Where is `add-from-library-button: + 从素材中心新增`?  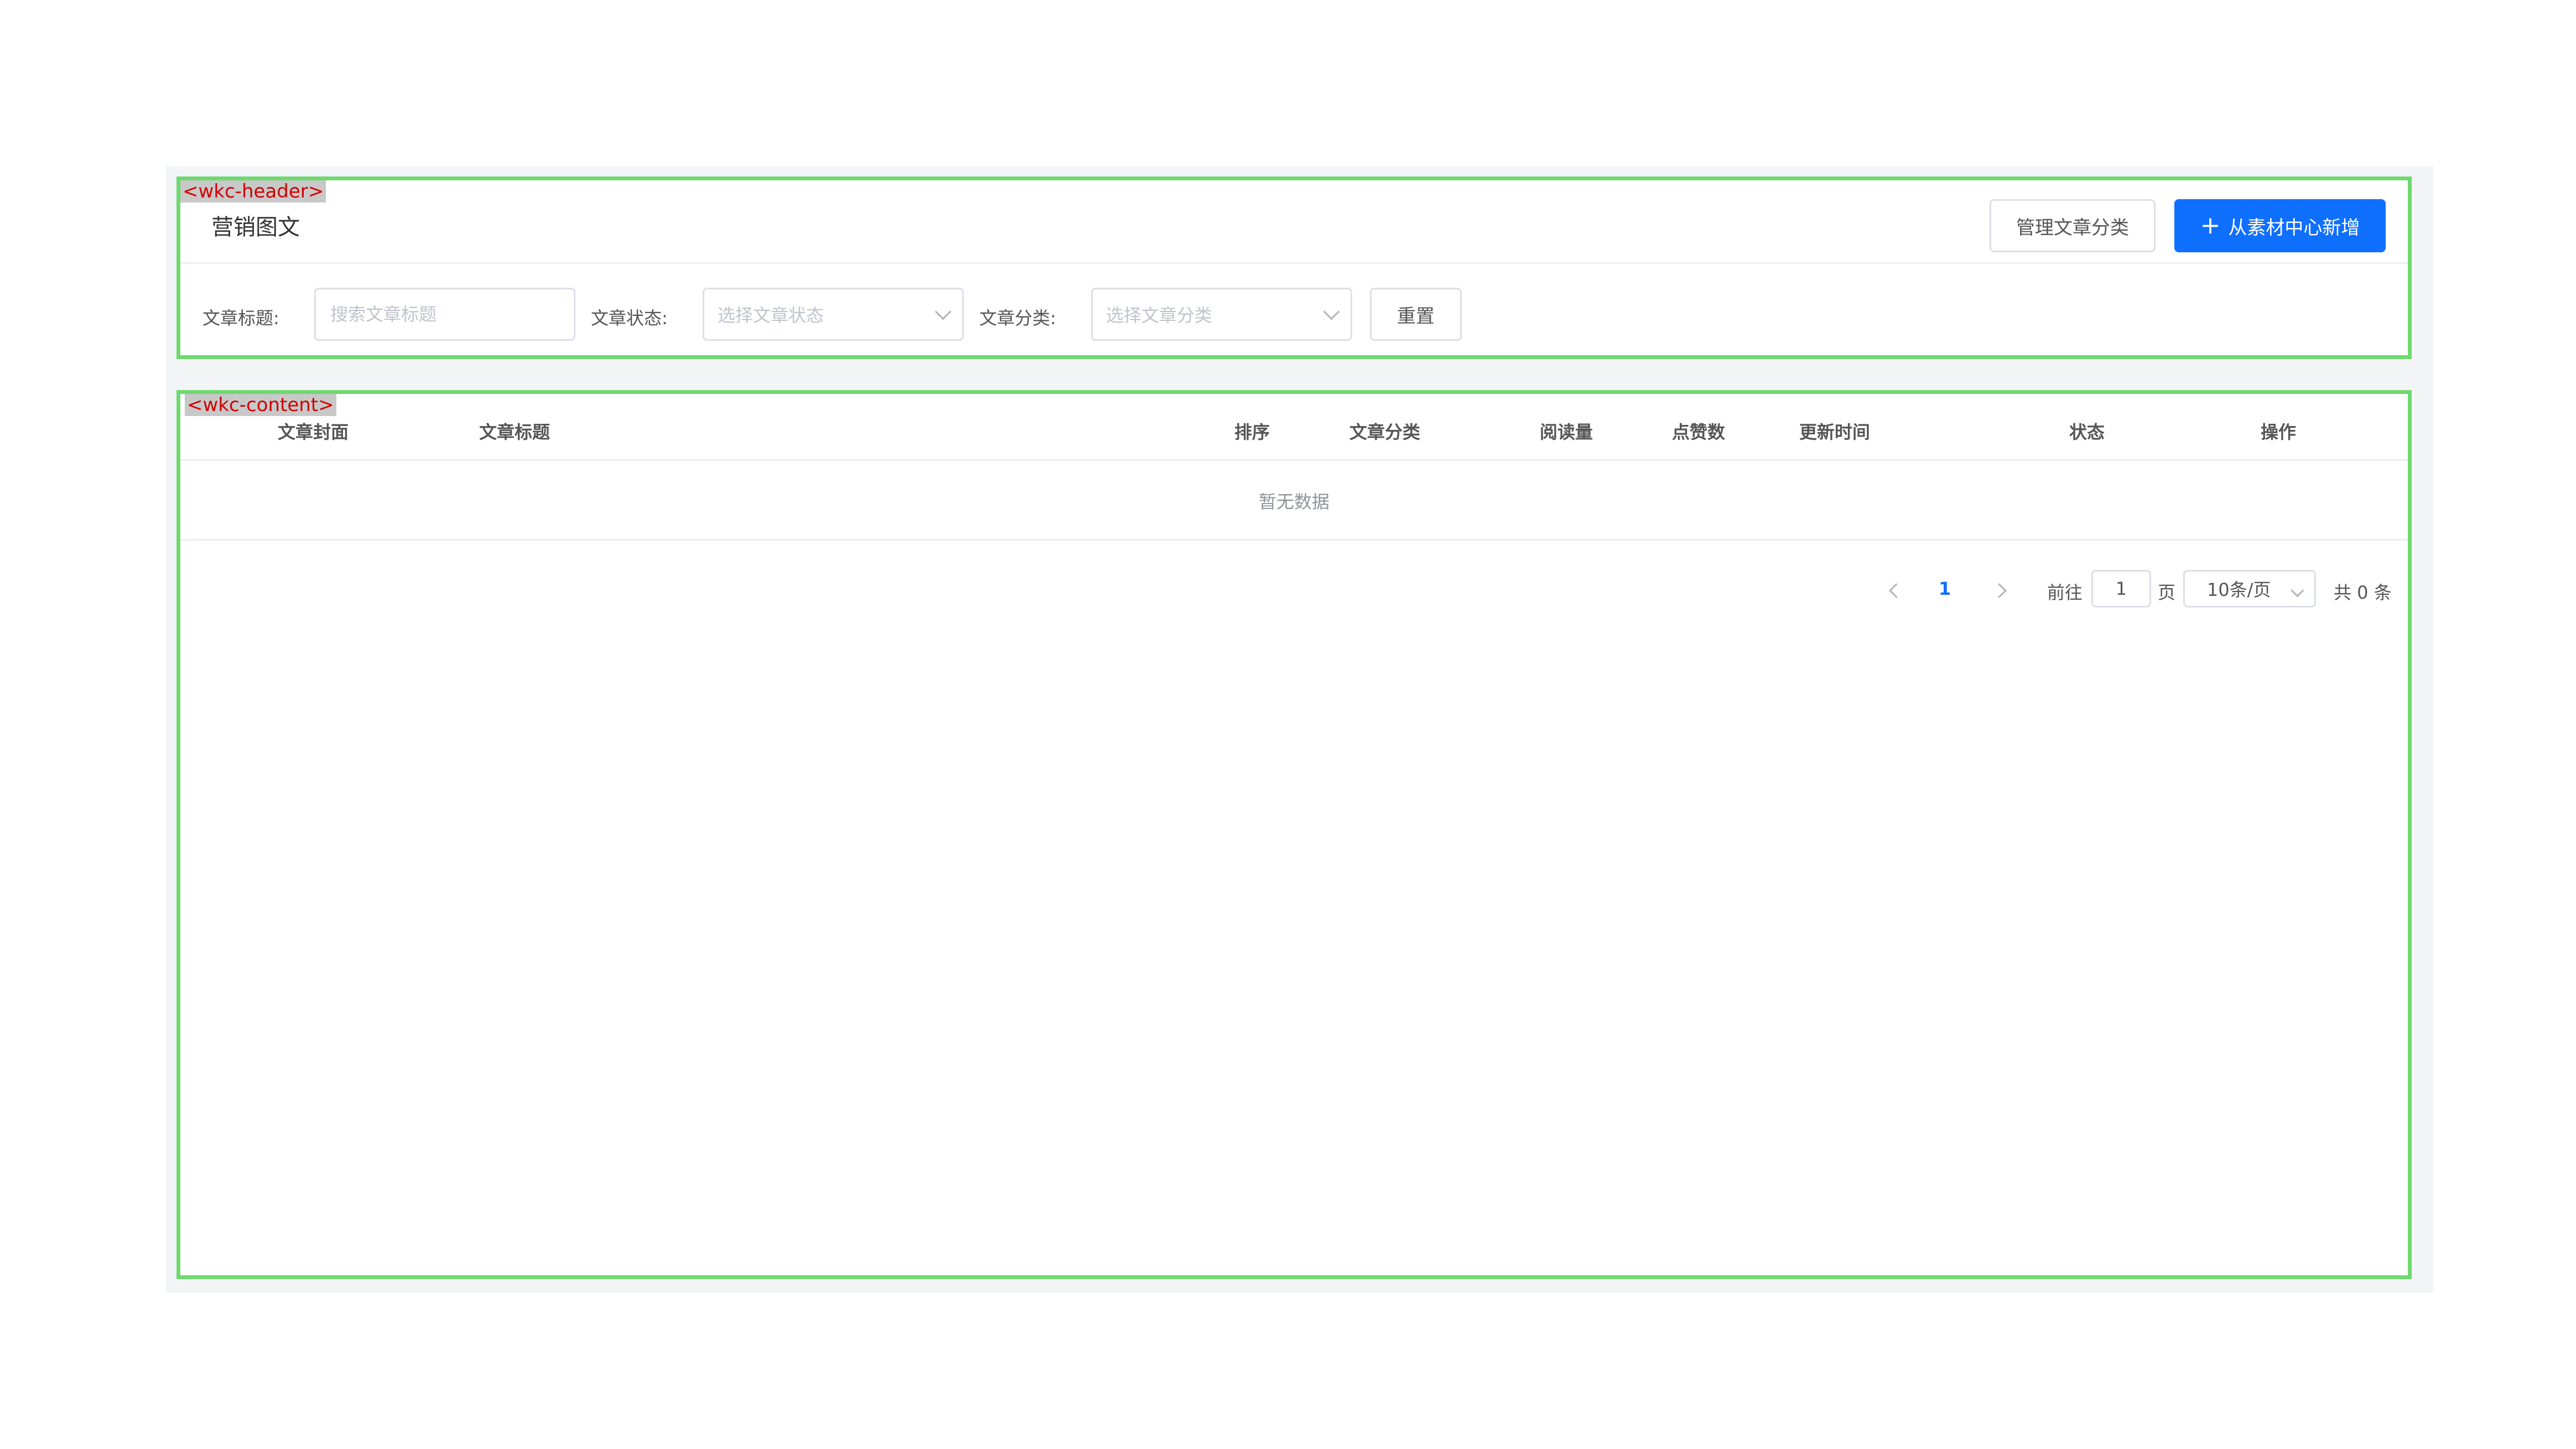 add-from-library-button: + 从素材中心新增 is located at coordinates (2280, 225).